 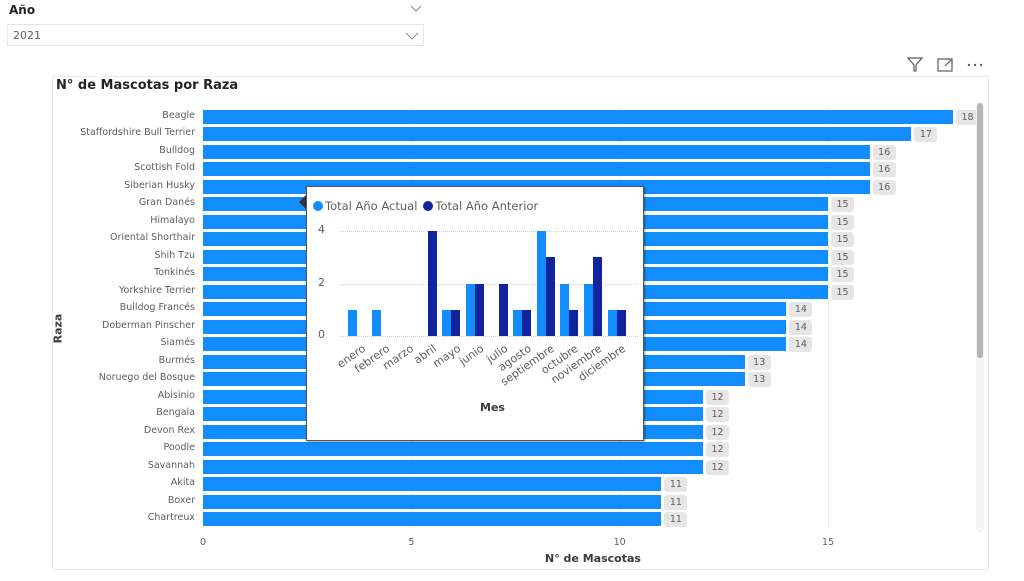 I want to click on tooltip-y-tick-label: 2, so click(x=321, y=282).